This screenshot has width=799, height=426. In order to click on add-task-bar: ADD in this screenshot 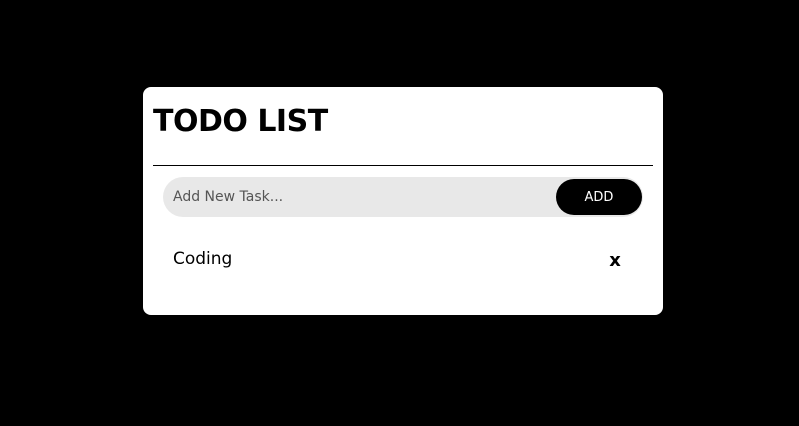, I will do `click(403, 197)`.